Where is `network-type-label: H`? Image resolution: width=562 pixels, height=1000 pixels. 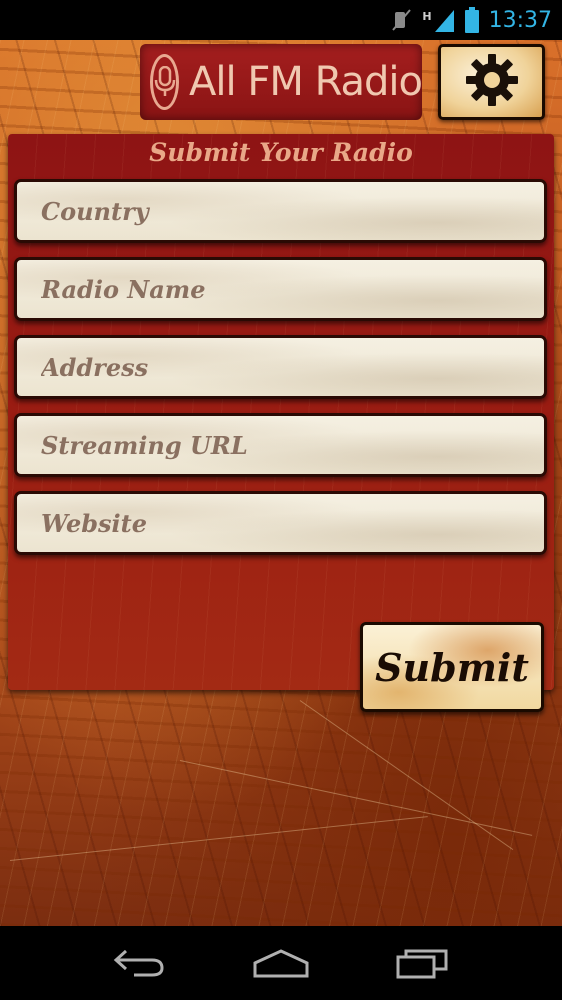
network-type-label: H is located at coordinates (427, 16).